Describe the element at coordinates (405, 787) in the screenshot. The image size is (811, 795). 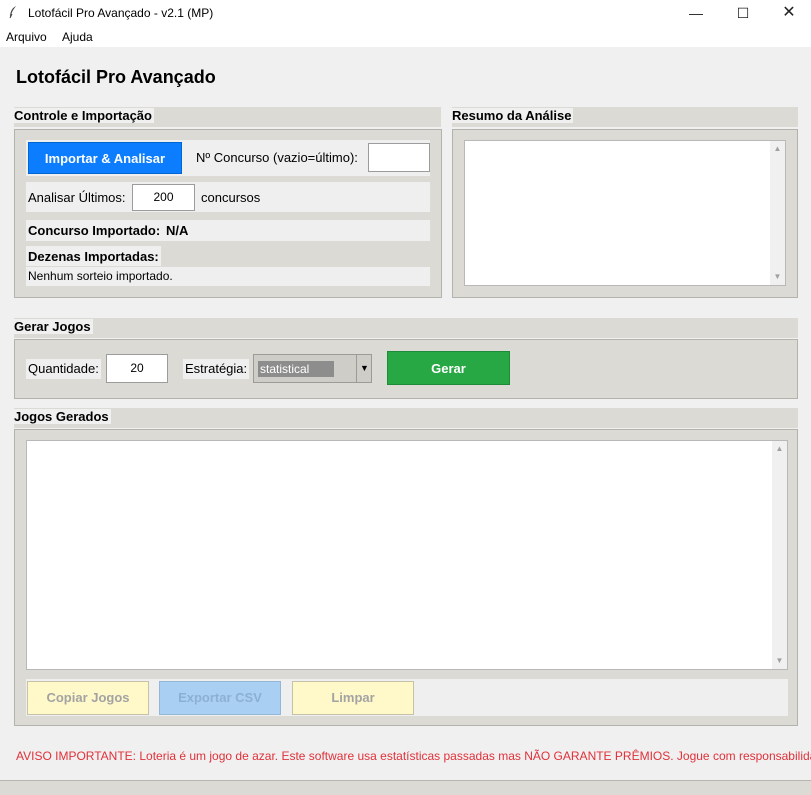
I see `status-bar` at that location.